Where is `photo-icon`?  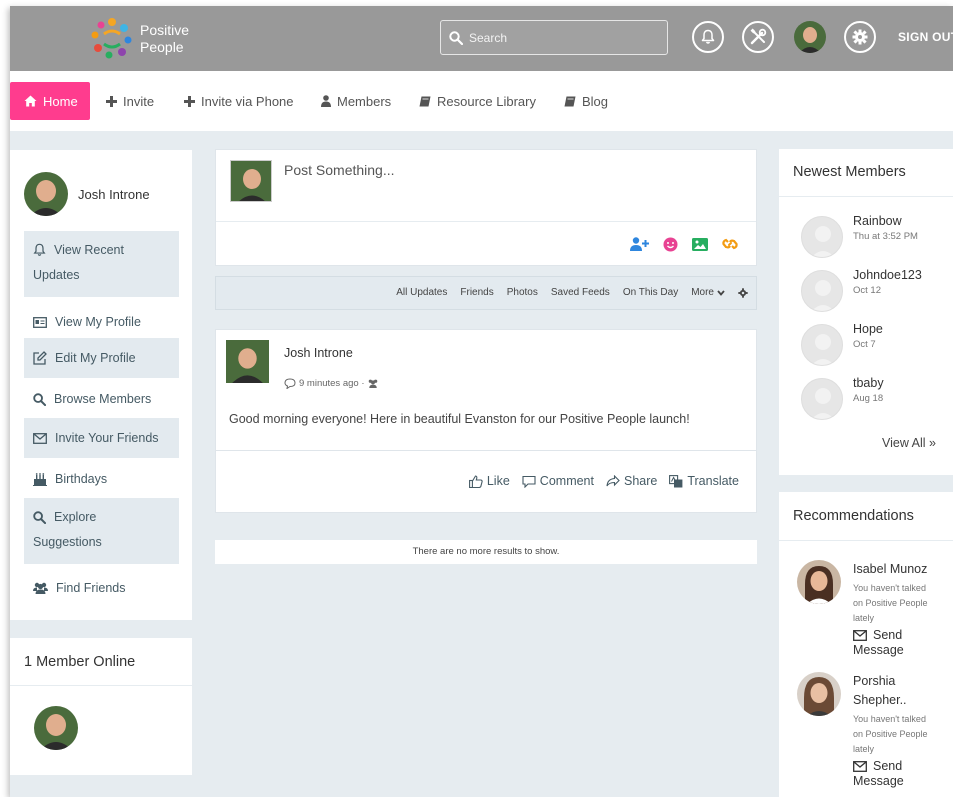
photo-icon is located at coordinates (700, 244).